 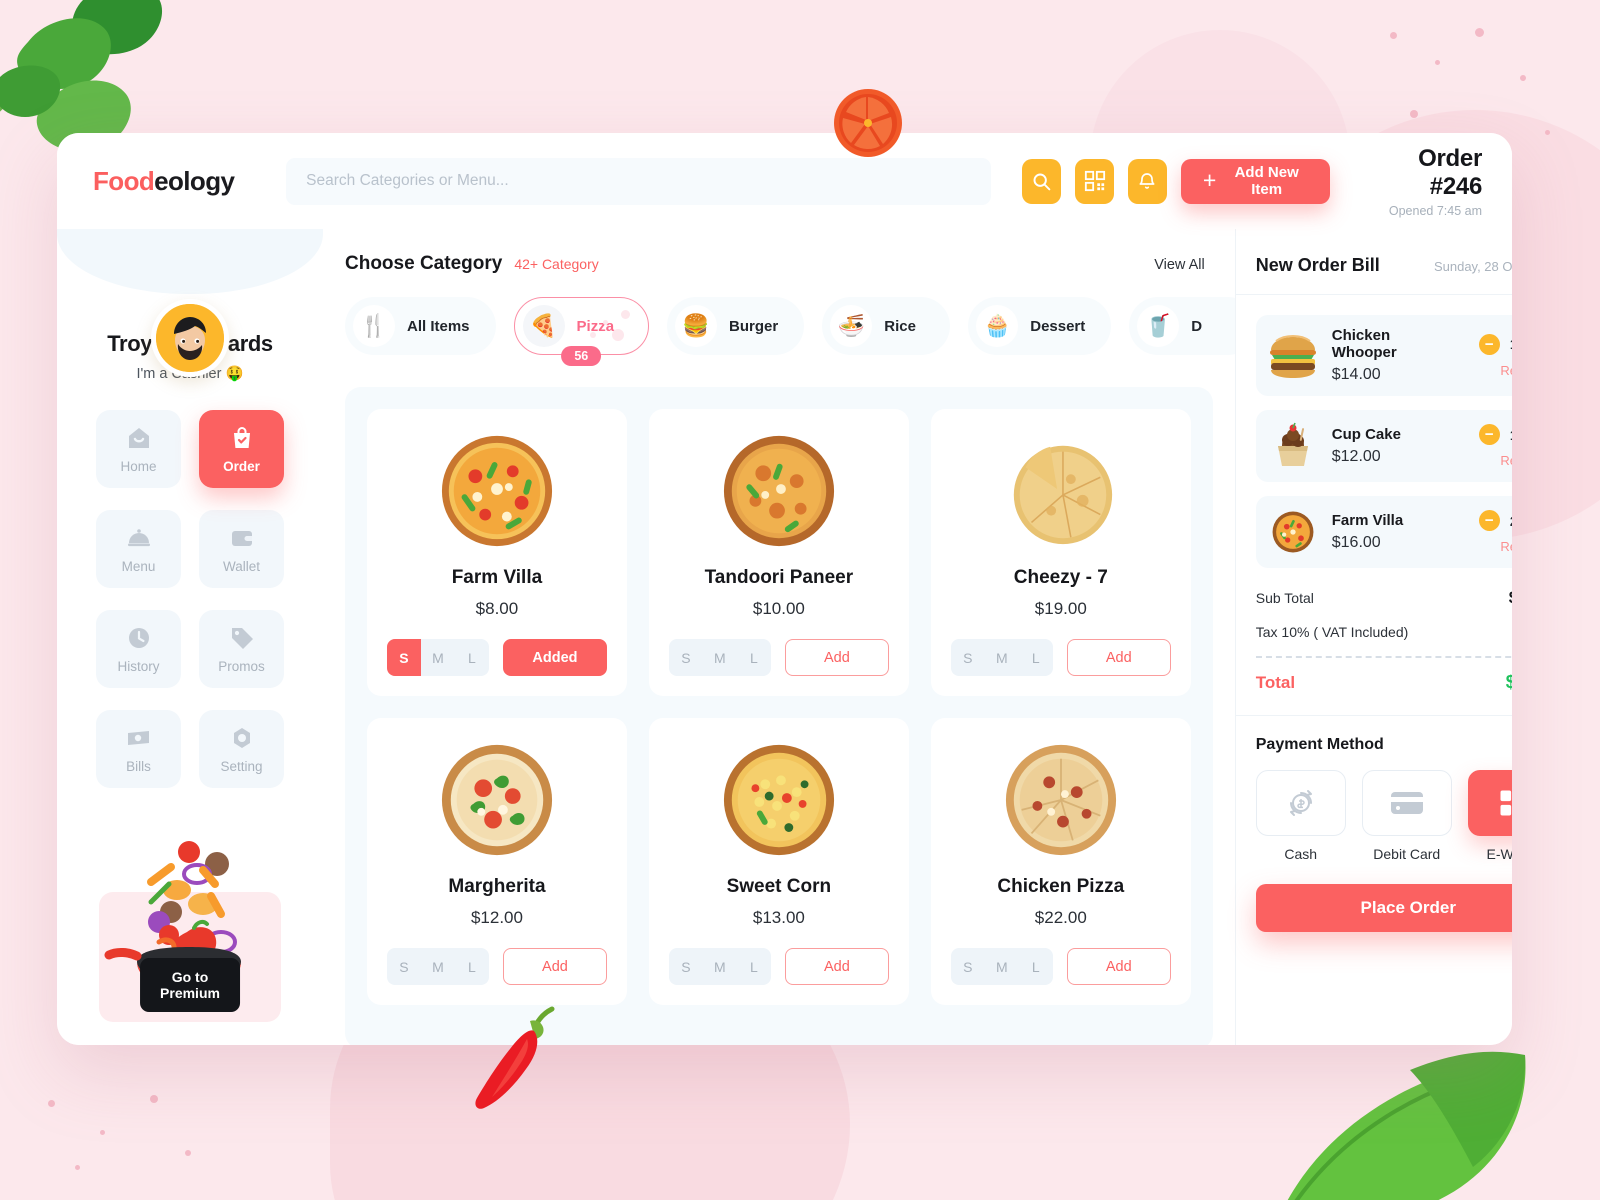 I want to click on search-bar, so click(x=639, y=181).